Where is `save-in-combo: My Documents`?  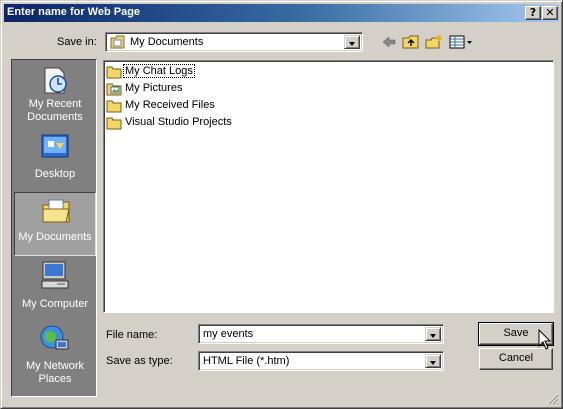 save-in-combo: My Documents is located at coordinates (234, 42).